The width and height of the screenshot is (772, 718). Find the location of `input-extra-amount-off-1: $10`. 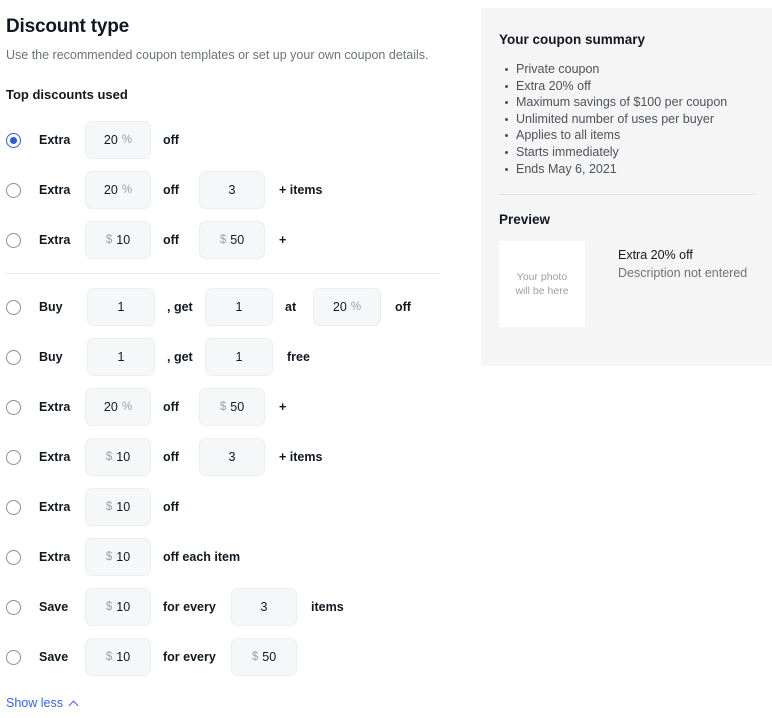

input-extra-amount-off-1: $10 is located at coordinates (118, 507).